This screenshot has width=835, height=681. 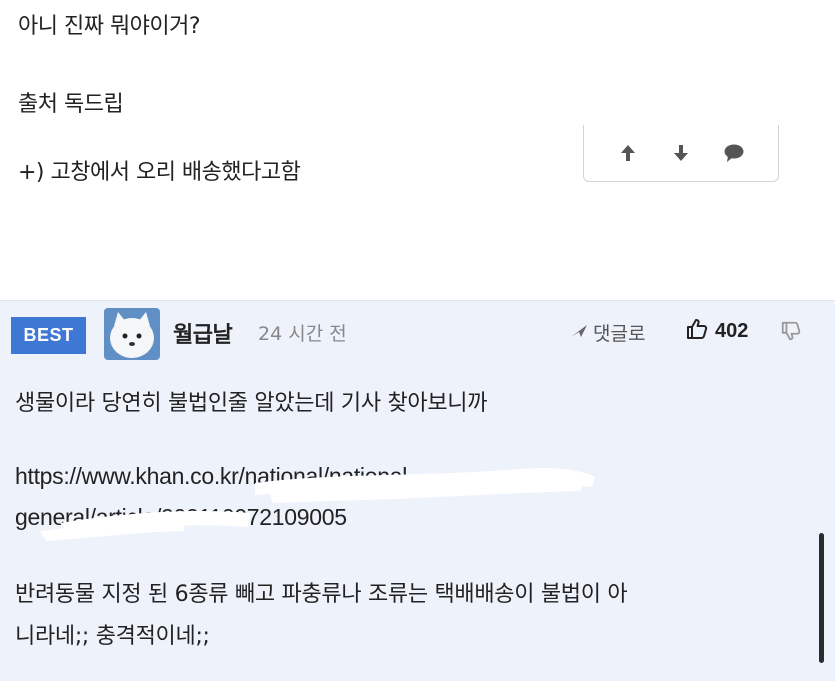 What do you see at coordinates (628, 153) in the screenshot?
I see `arrow-up-icon` at bounding box center [628, 153].